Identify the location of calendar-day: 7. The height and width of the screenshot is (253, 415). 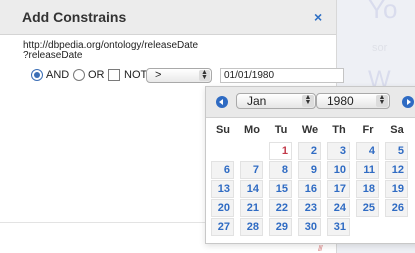
(251, 170).